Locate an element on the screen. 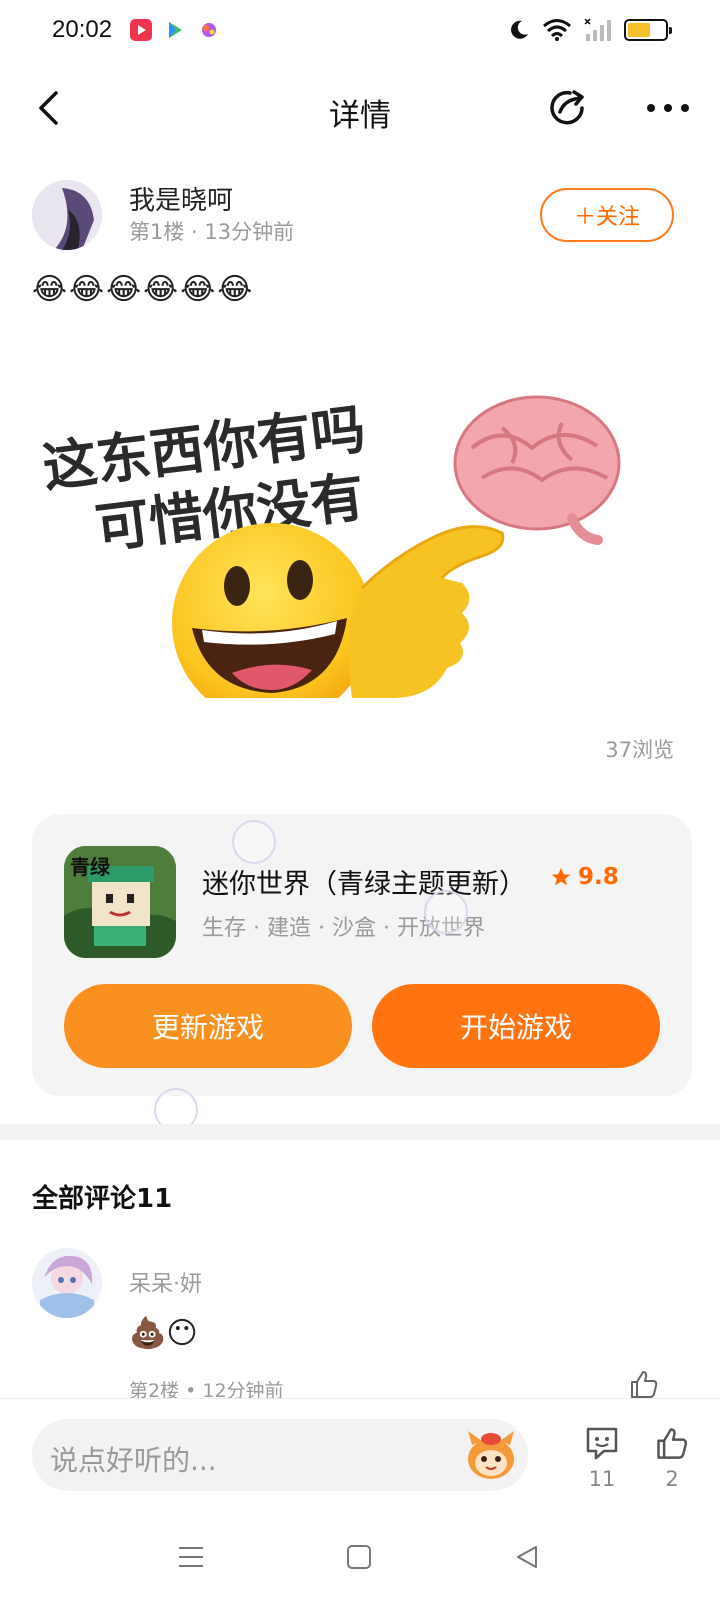  system-nav-bar is located at coordinates (360, 1554).